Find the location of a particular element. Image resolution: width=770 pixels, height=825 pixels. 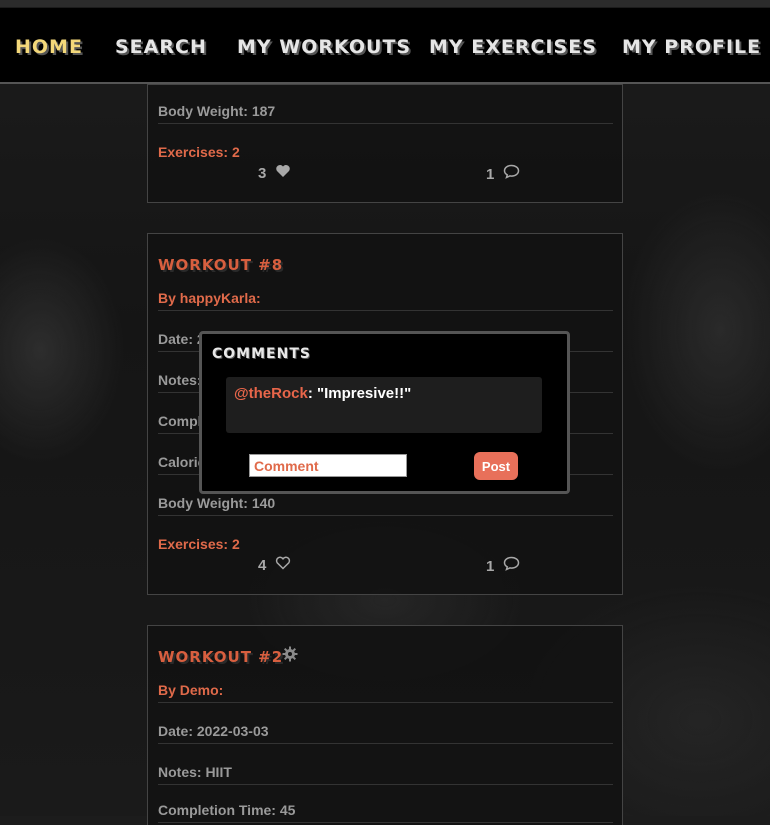

modal-title: Comments is located at coordinates (261, 354).